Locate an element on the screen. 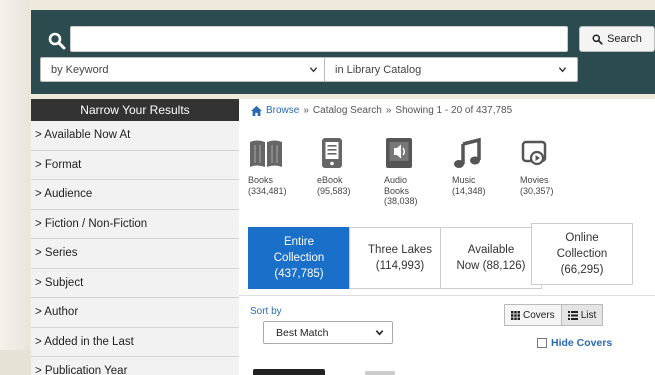 The height and width of the screenshot is (375, 655). format-music: Music (14,348) is located at coordinates (482, 166).